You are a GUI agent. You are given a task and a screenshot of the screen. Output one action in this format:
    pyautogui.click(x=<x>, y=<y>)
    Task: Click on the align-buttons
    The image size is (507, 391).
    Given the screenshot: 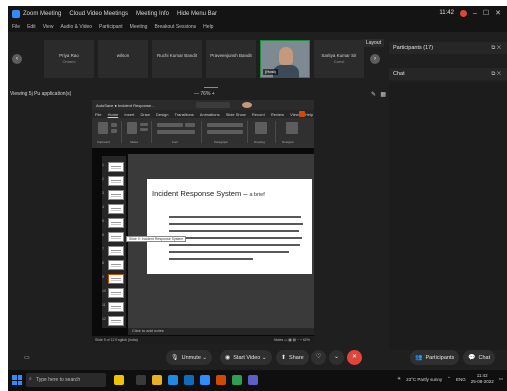 What is the action you would take?
    pyautogui.click(x=225, y=132)
    